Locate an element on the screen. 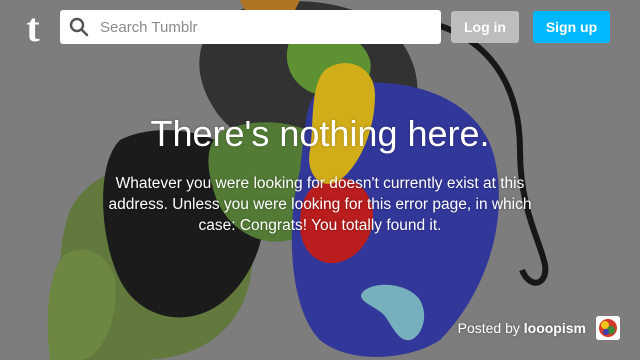 The image size is (640, 360). credit-author-link: looopism is located at coordinates (555, 328).